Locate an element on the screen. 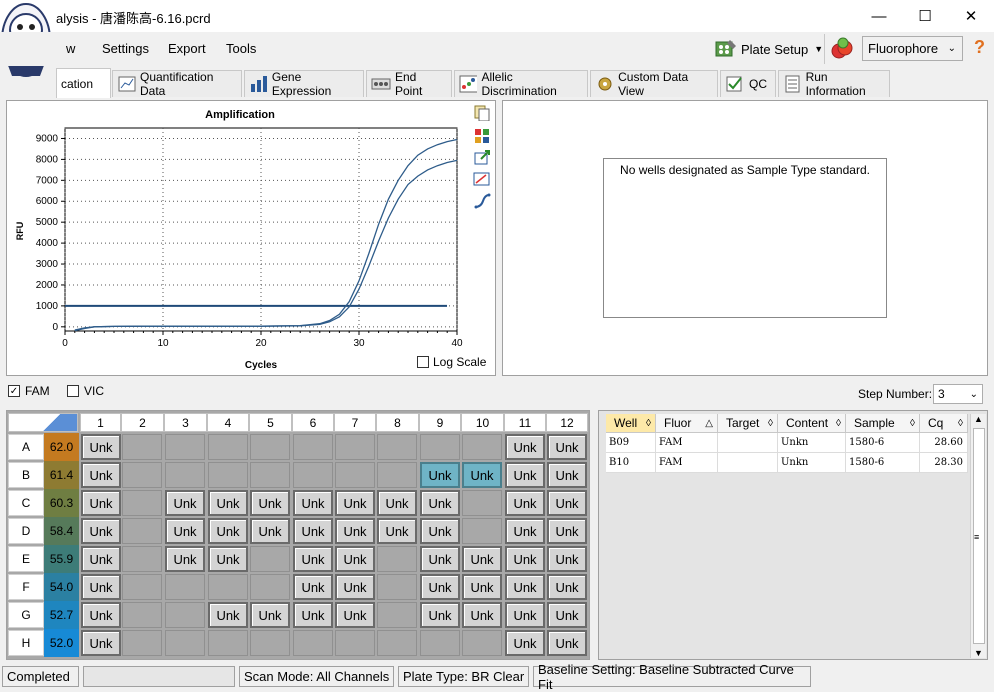 This screenshot has width=994, height=692. results-cell: 28.60 is located at coordinates (944, 443).